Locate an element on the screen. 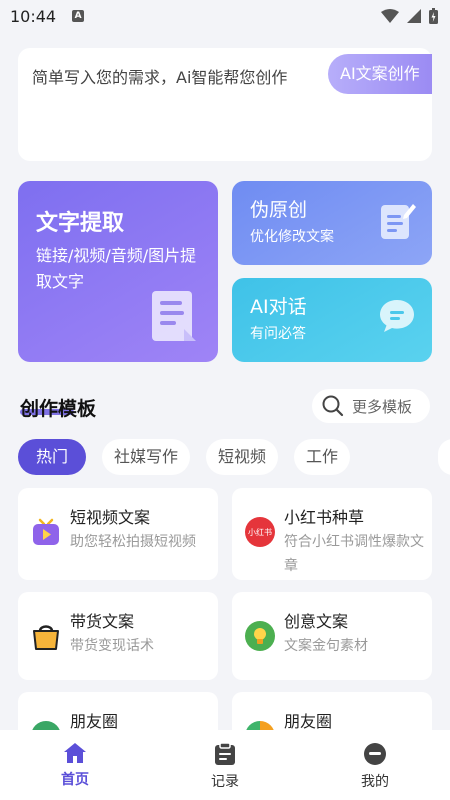 Image resolution: width=450 pixels, height=800 pixels. wifi-icon is located at coordinates (390, 16).